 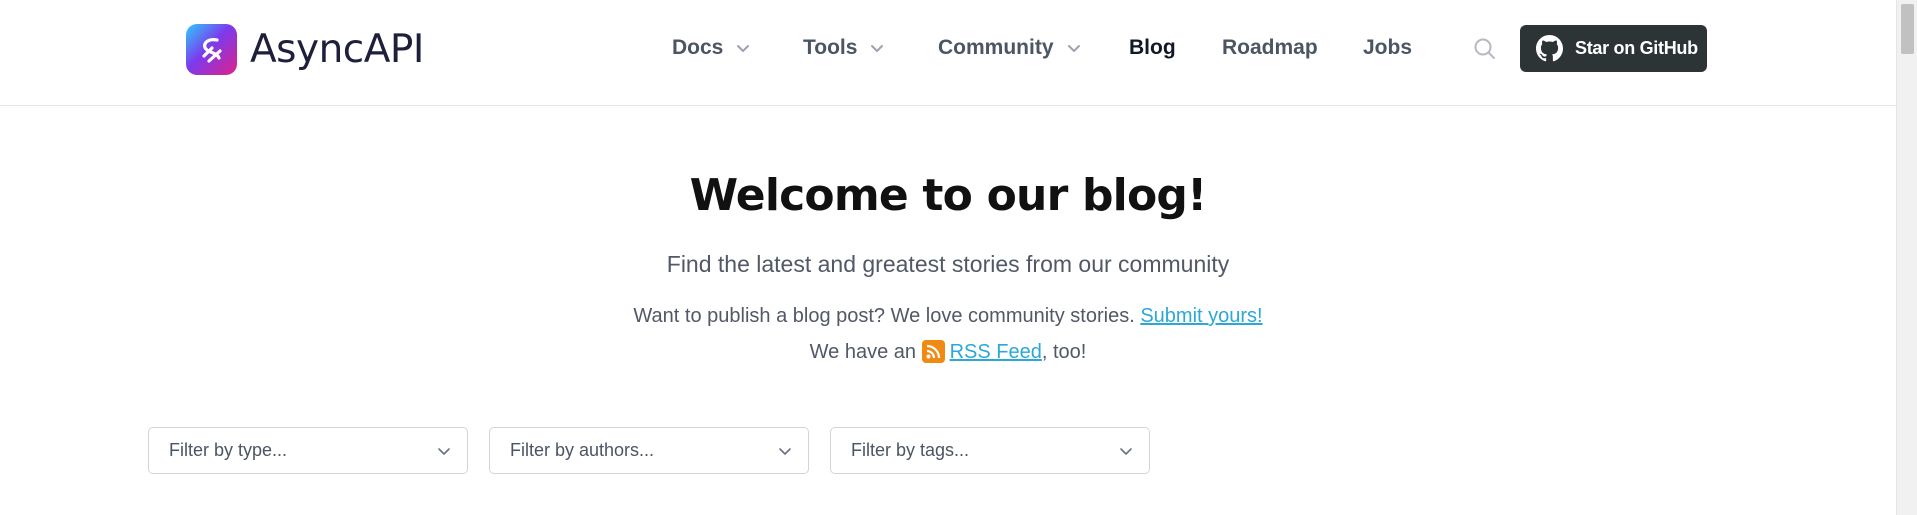 I want to click on page-scrollbar, so click(x=1906, y=257).